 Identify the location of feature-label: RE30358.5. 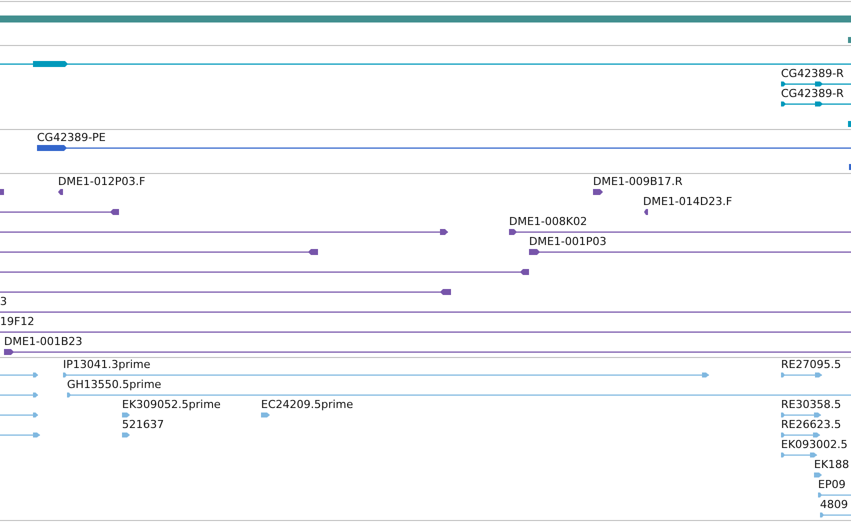
(811, 404).